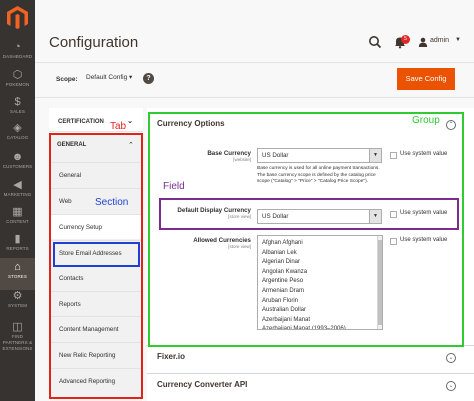 Image resolution: width=474 pixels, height=401 pixels. I want to click on content-icon: ▦, so click(17, 212).